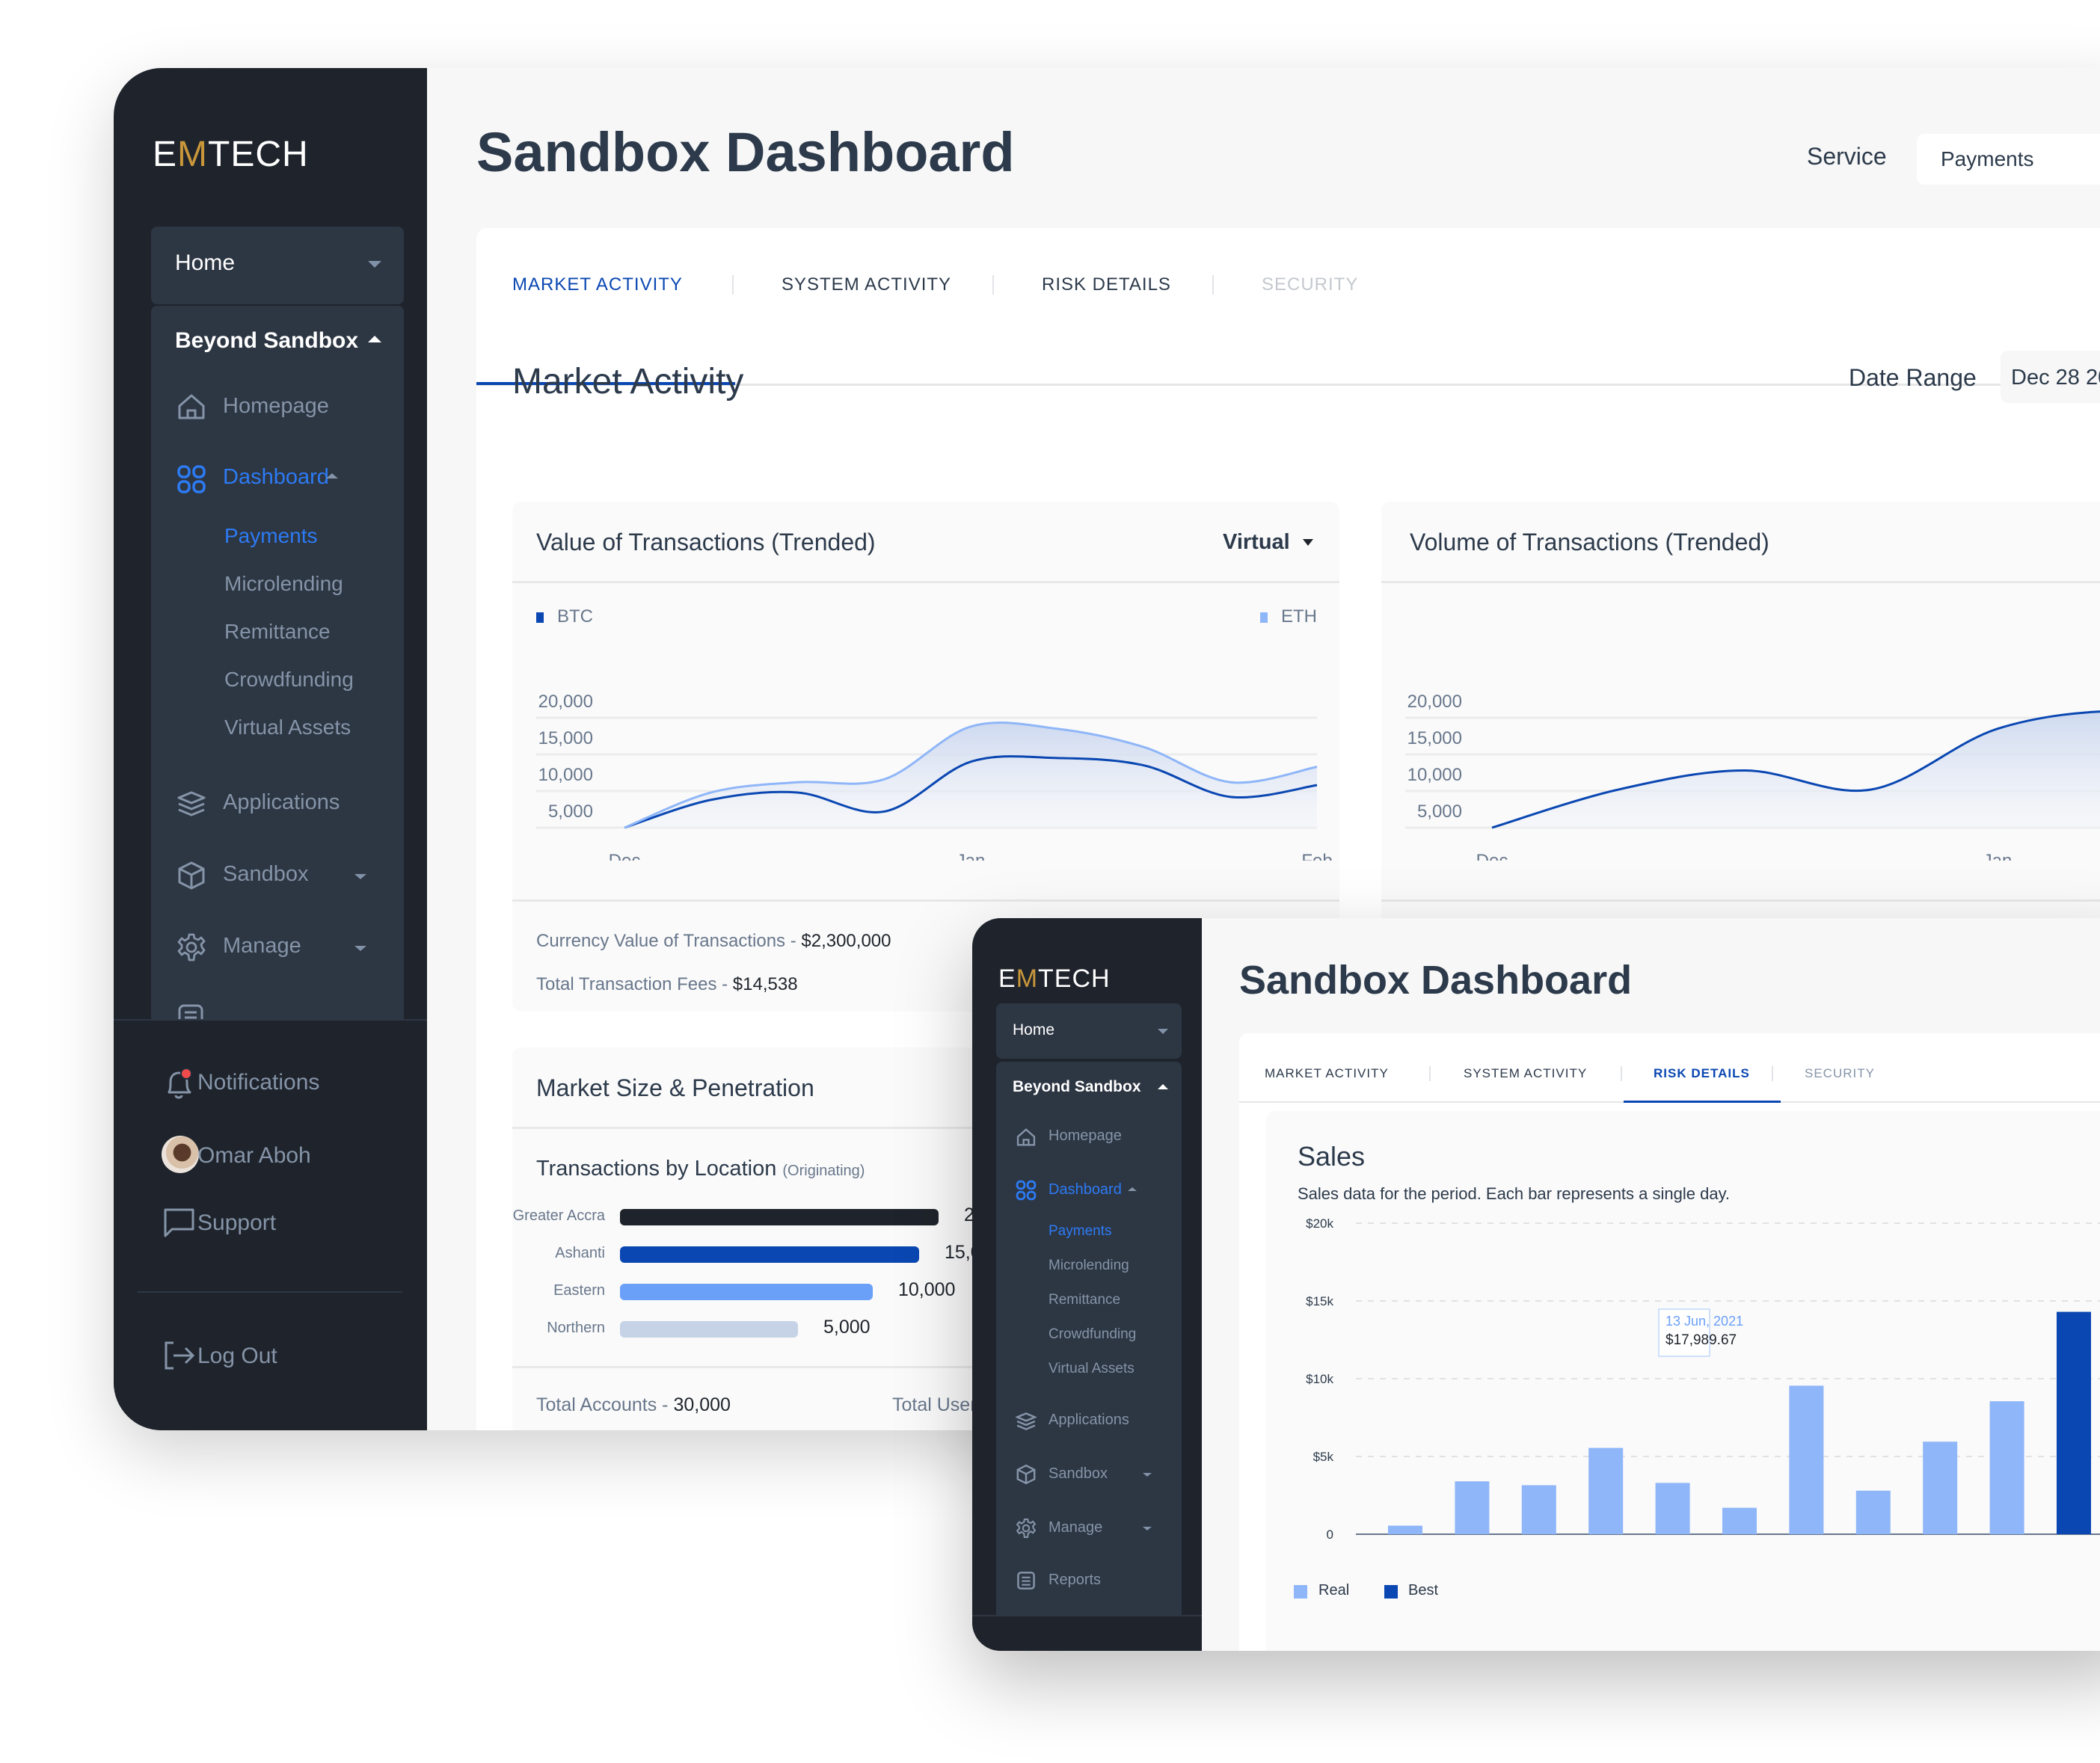  Describe the element at coordinates (1026, 1139) in the screenshot. I see `home-icon` at that location.